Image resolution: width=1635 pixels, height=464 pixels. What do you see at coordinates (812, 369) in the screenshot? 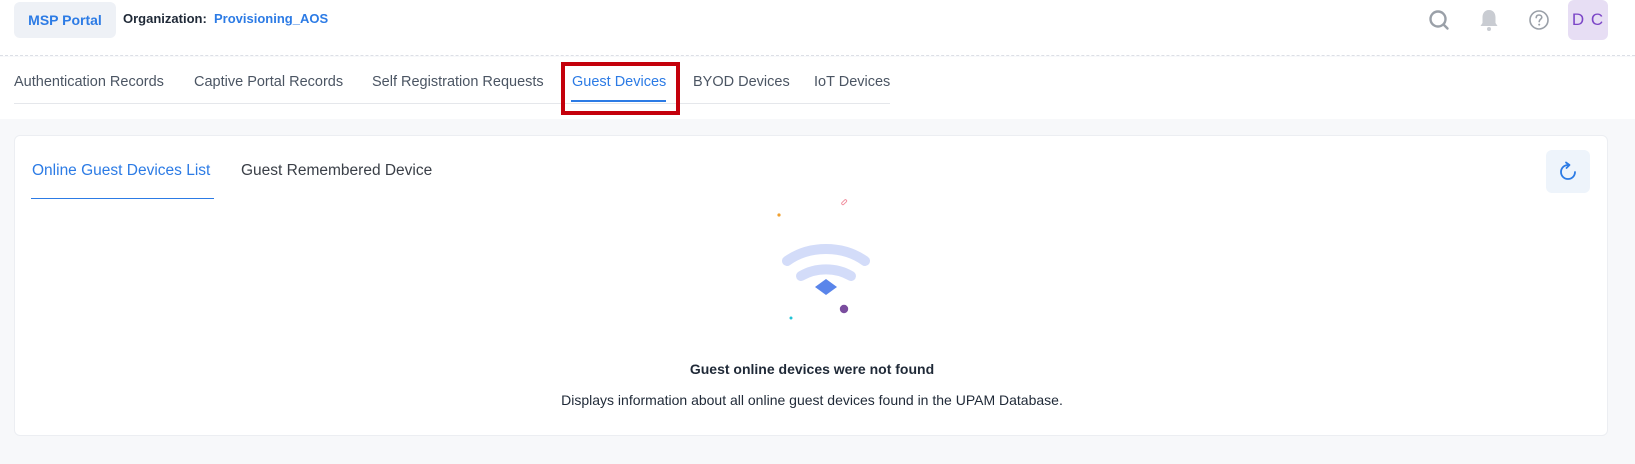
I see `empty-state-title: Guest online devices were not found` at bounding box center [812, 369].